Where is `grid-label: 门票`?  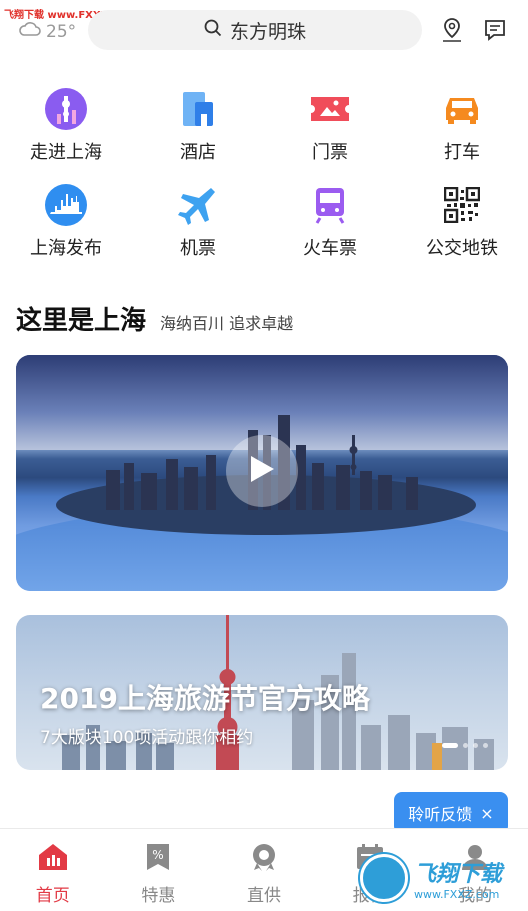
grid-label: 门票 is located at coordinates (330, 152).